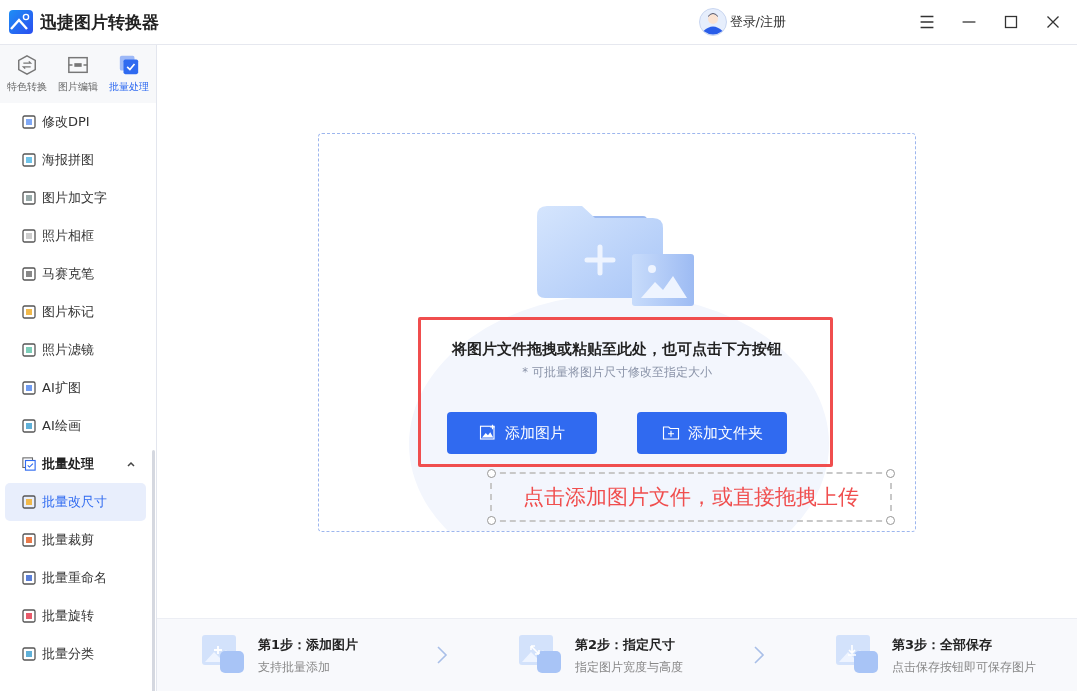  Describe the element at coordinates (670, 433) in the screenshot. I see `add-folder-icon` at that location.